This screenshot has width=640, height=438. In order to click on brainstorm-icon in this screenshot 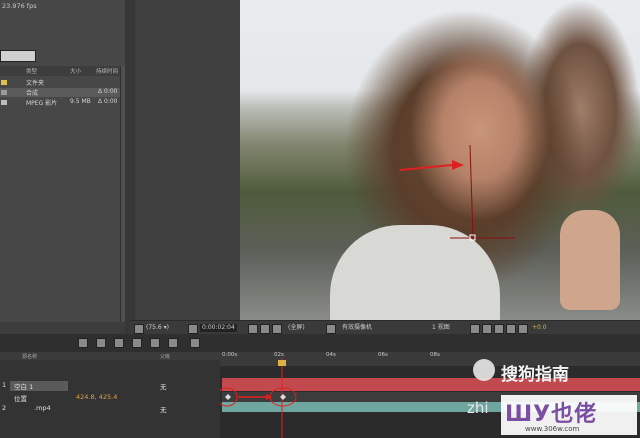, I will do `click(195, 343)`.